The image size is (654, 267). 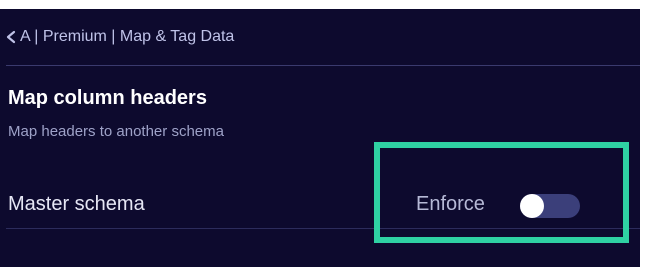 I want to click on section-title: Map column headers, so click(x=107, y=98).